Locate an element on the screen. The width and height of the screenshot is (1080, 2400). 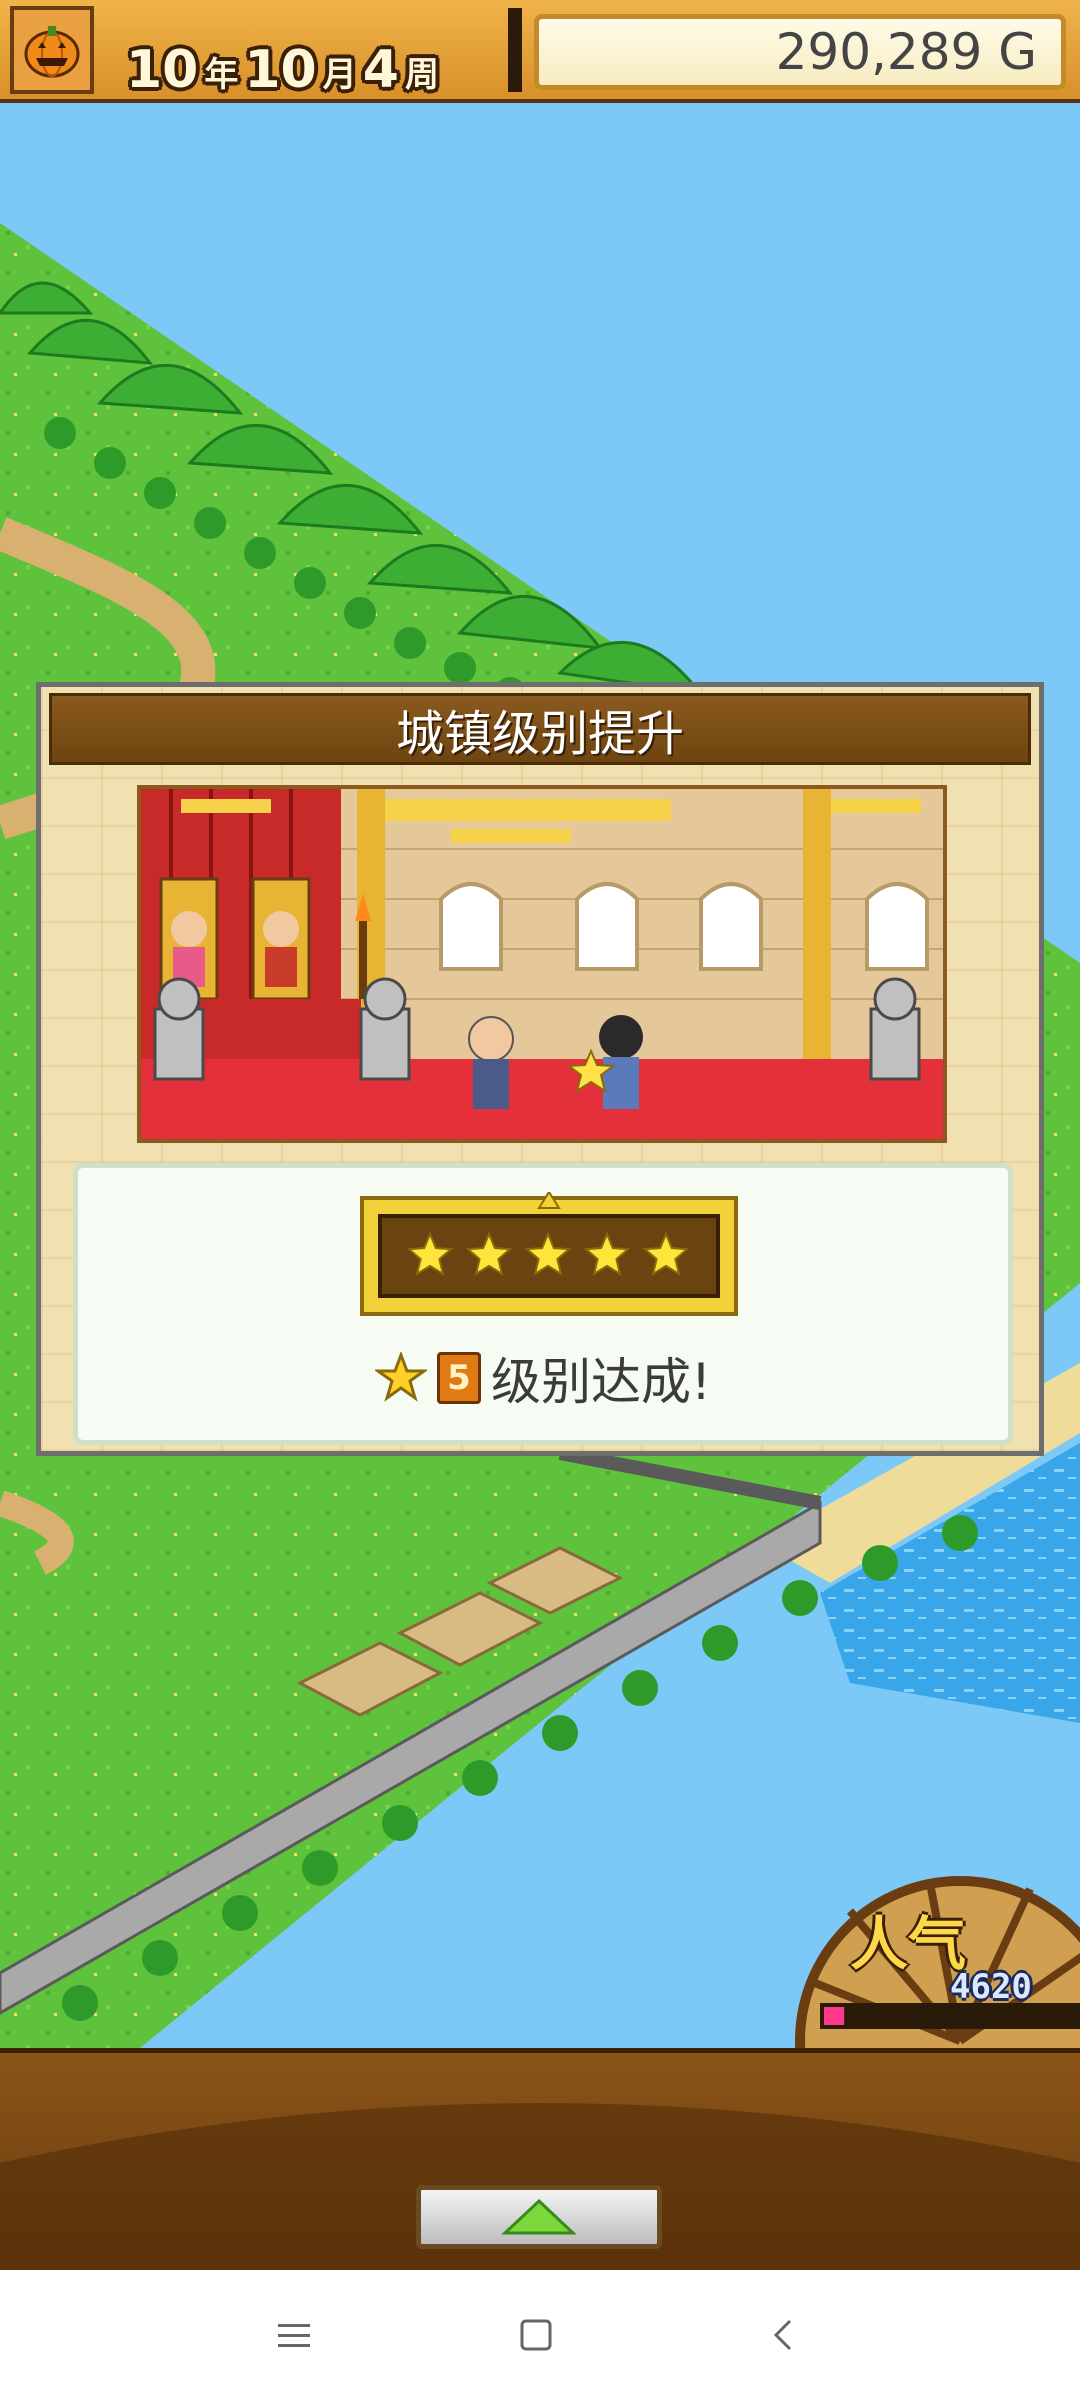
popularity-gauge: 人气 4620 is located at coordinates (935, 1954).